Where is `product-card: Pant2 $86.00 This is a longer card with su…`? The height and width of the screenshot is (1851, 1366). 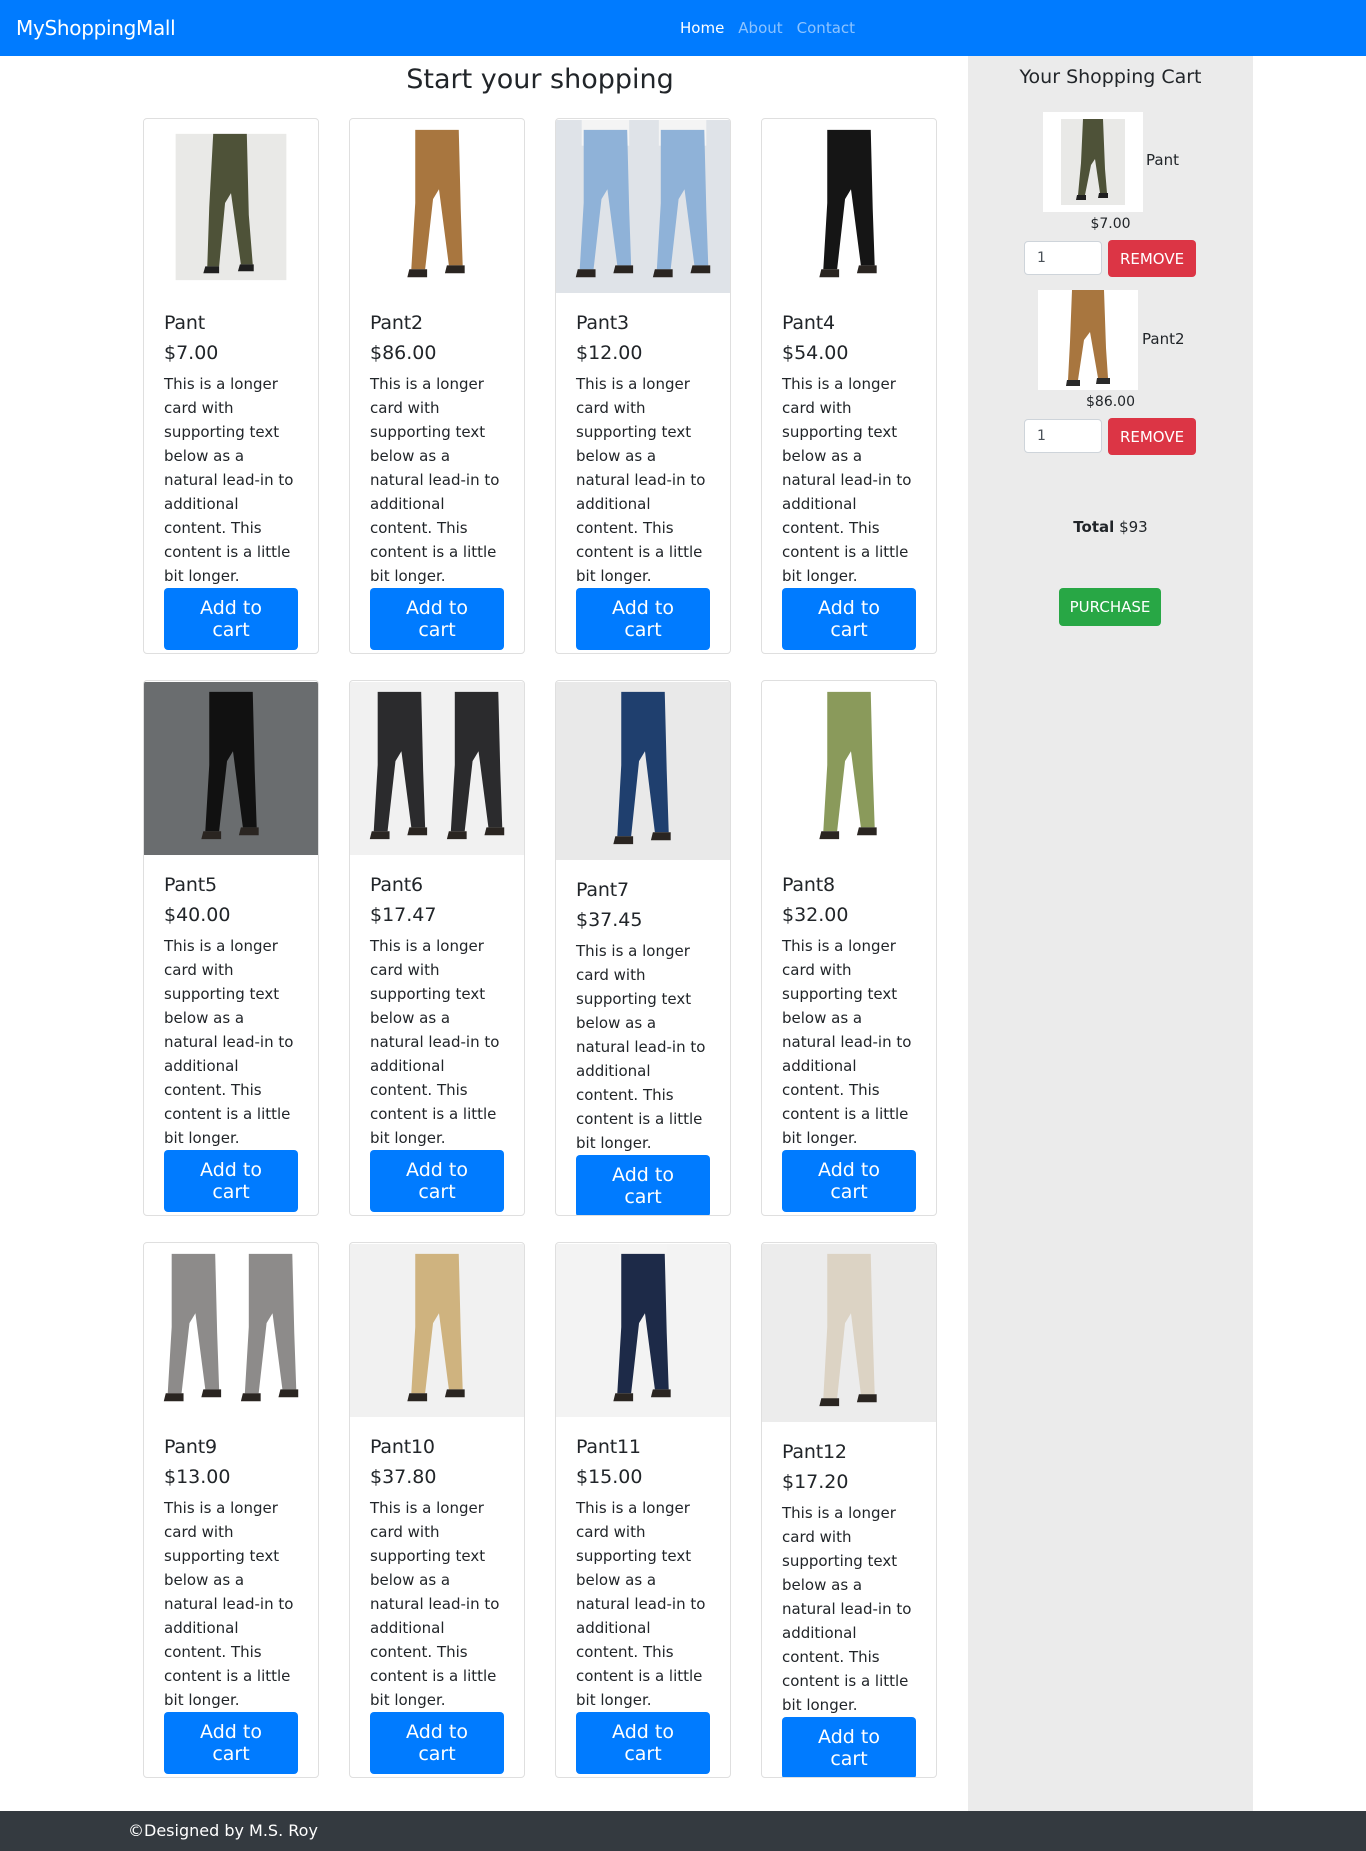
product-card: Pant2 $86.00 This is a longer card with su… is located at coordinates (437, 386).